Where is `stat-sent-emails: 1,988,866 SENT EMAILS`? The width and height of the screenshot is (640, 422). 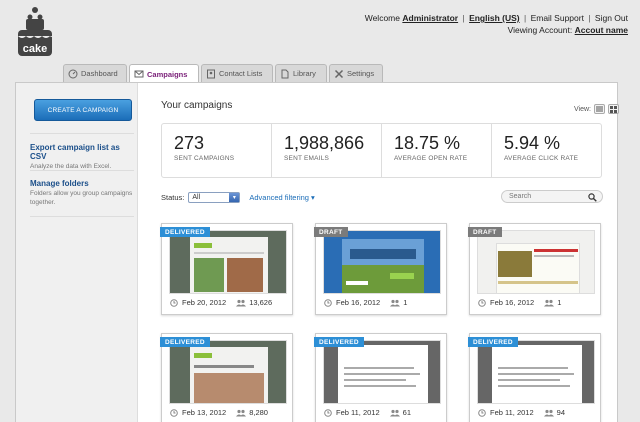 stat-sent-emails: 1,988,866 SENT EMAILS is located at coordinates (327, 150).